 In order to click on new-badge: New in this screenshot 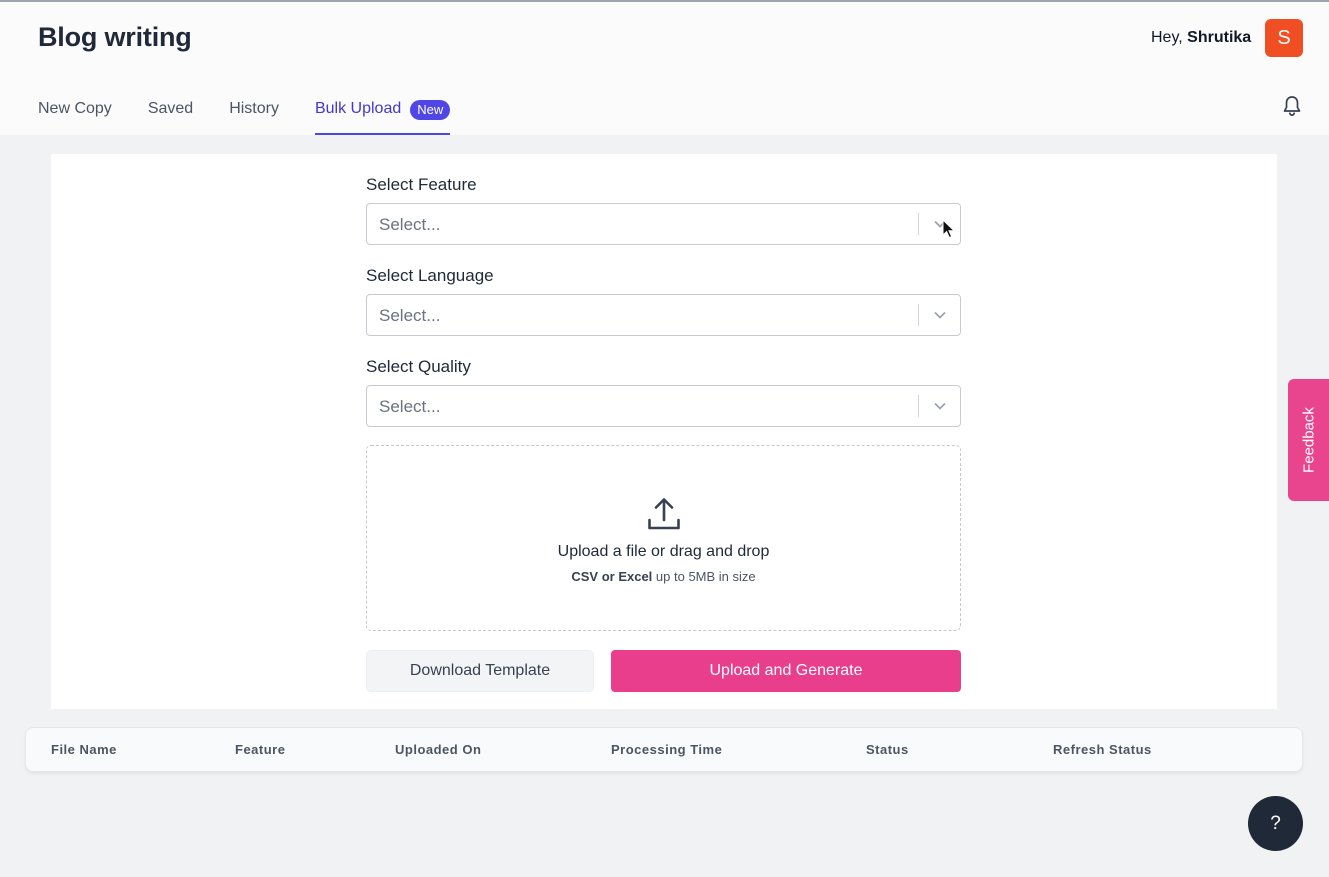, I will do `click(430, 110)`.